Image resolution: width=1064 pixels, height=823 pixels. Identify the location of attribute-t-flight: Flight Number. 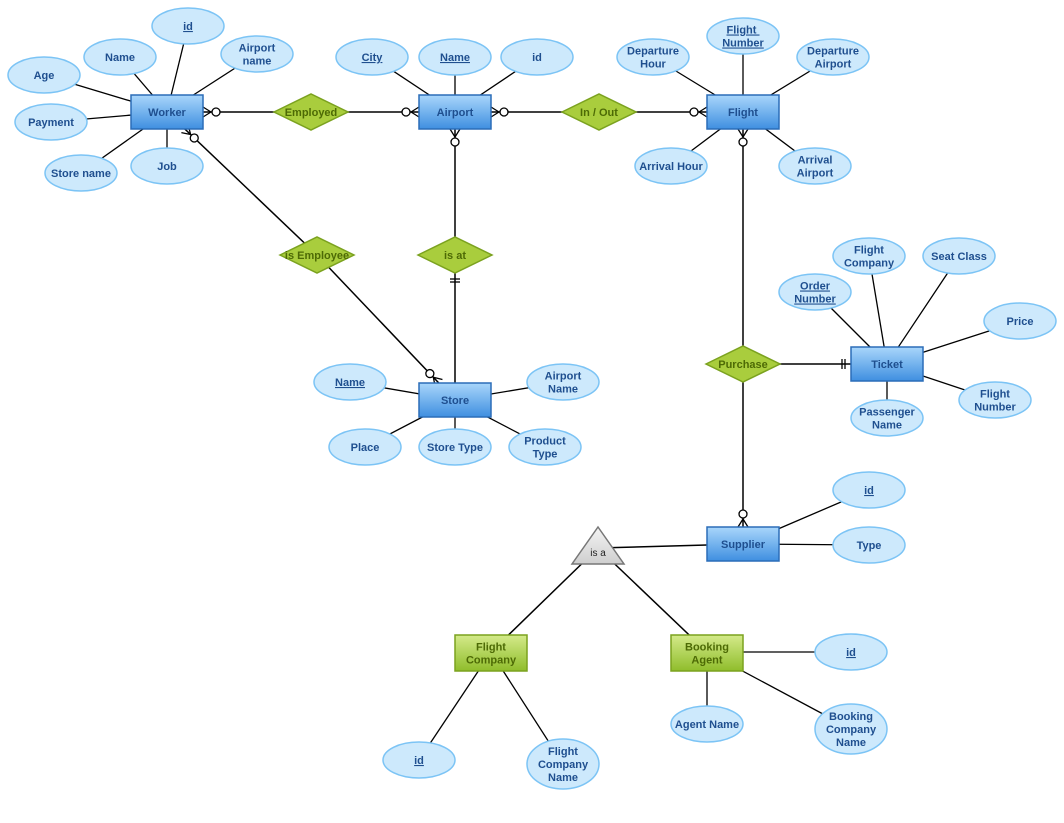
(995, 400).